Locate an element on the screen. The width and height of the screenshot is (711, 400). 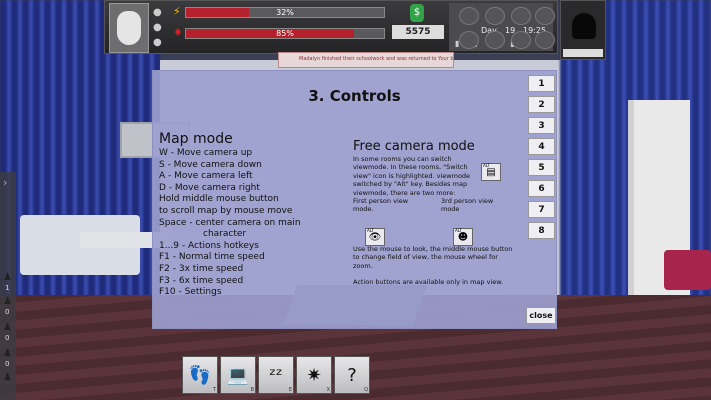
laptop-action-button: 💻 B is located at coordinates (238, 375).